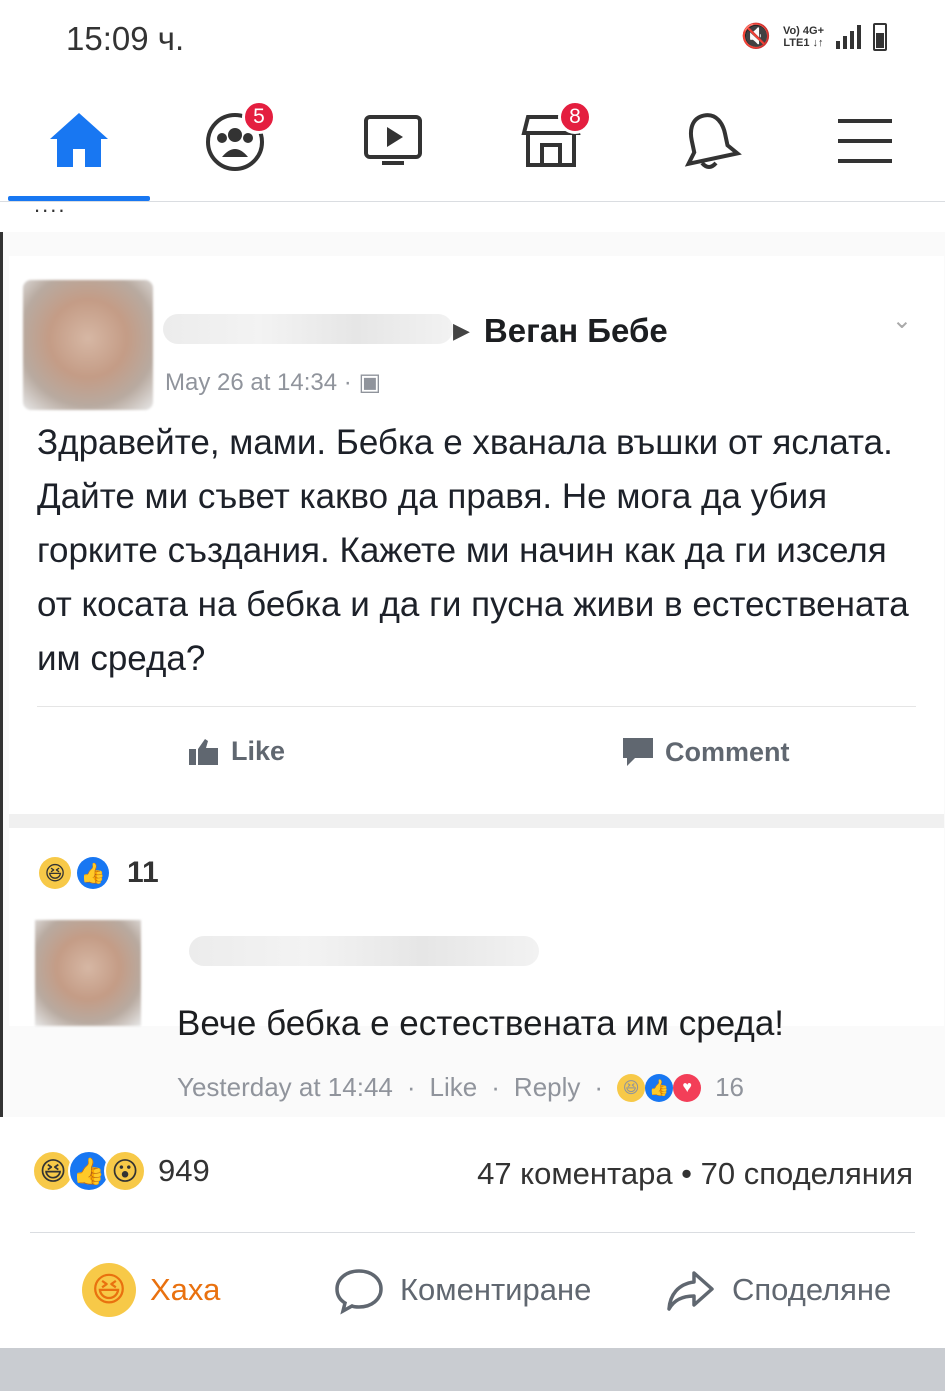 The image size is (945, 1391). Describe the element at coordinates (547, 1087) in the screenshot. I see `comment-reply-link: Reply` at that location.